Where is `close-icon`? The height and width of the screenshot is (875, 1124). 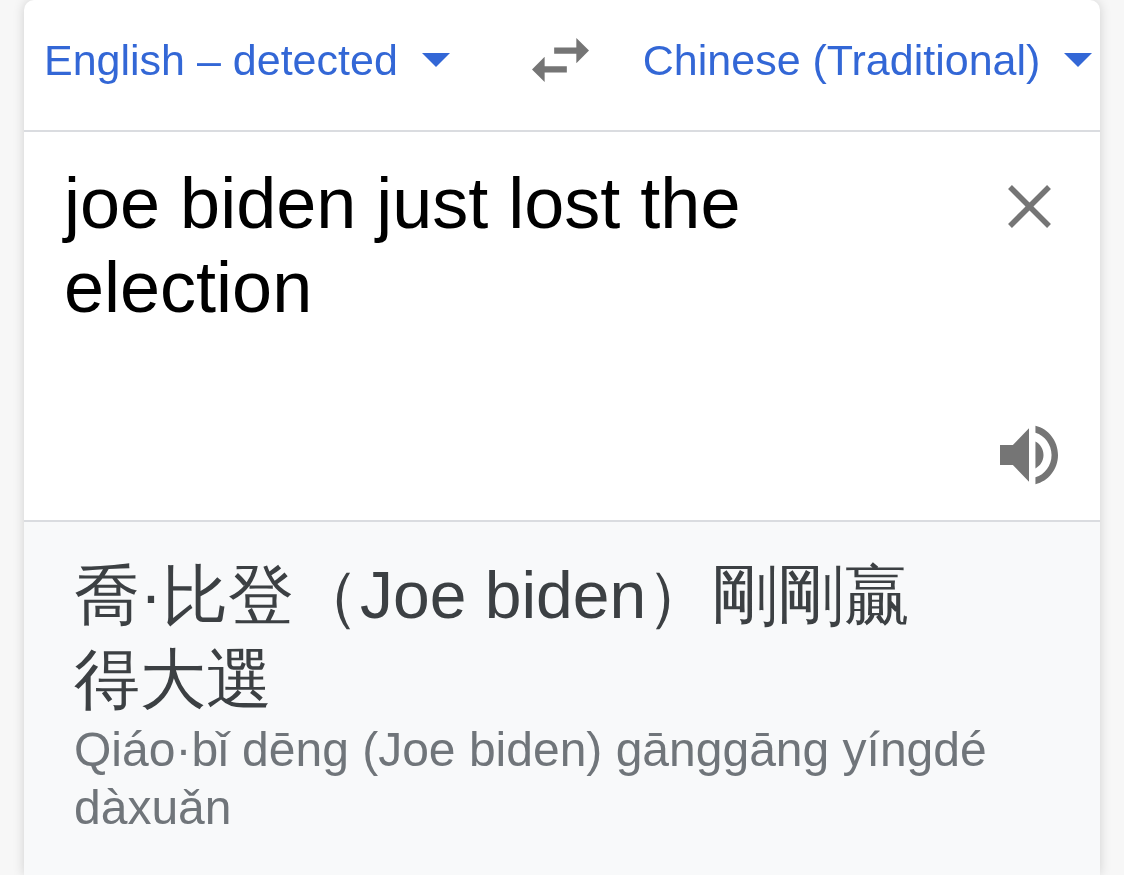 close-icon is located at coordinates (1029, 206).